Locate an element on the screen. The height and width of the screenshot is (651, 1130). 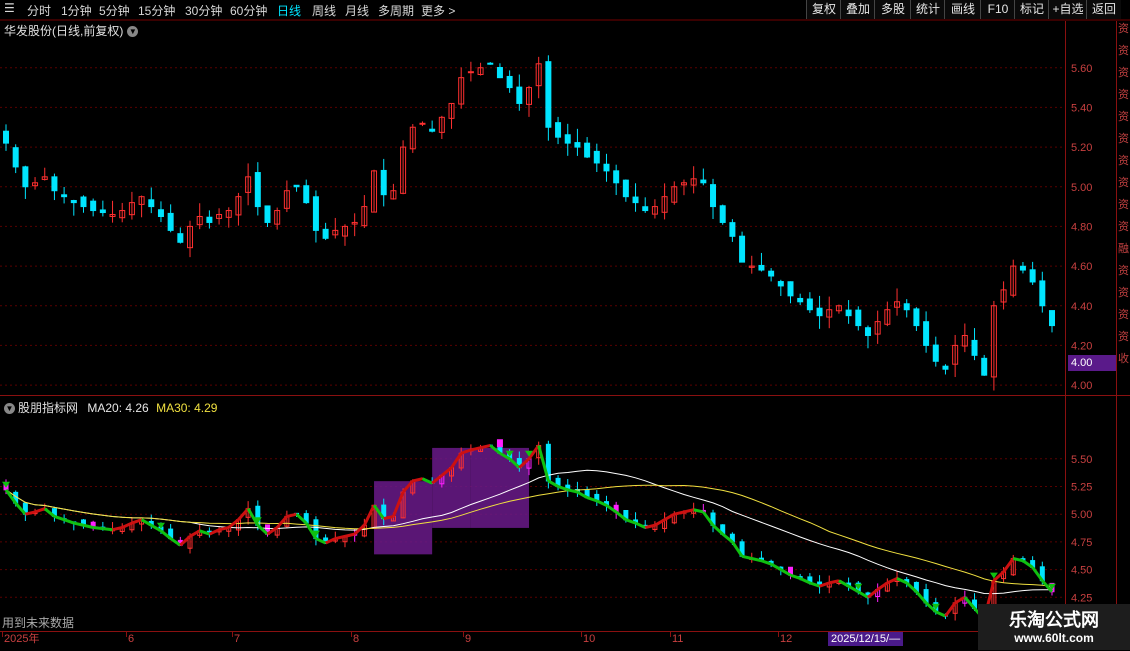
side-caption-char: 融 is located at coordinates (1123, 249).